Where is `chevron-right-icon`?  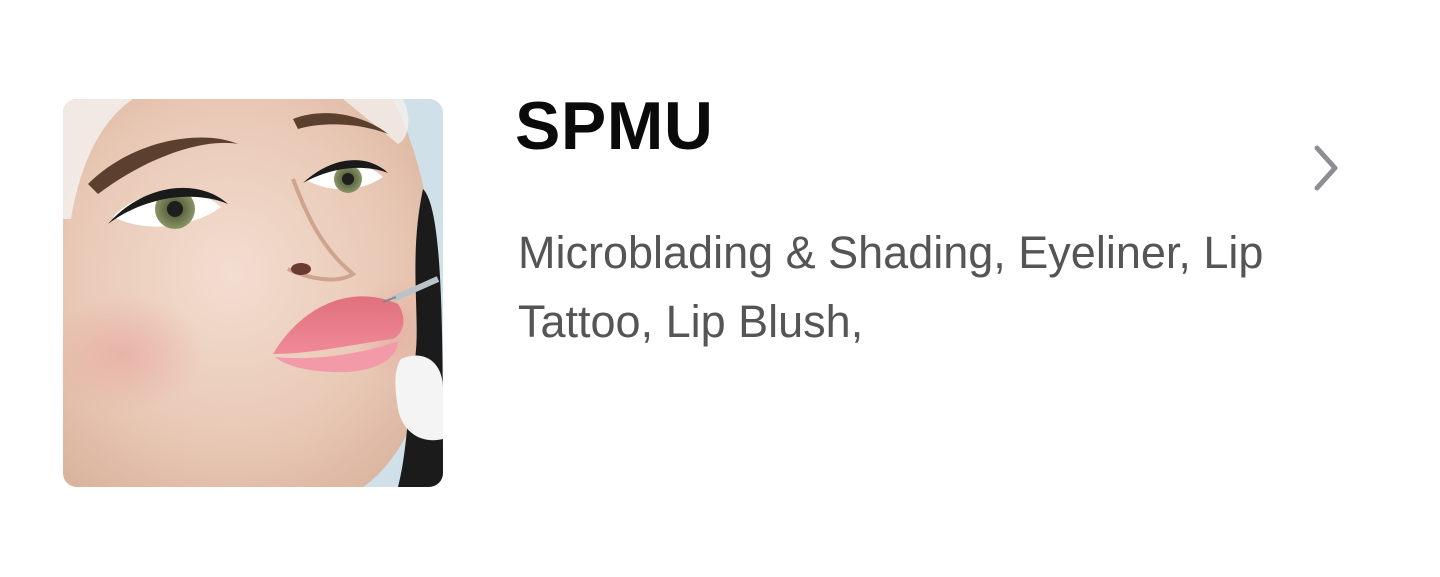 chevron-right-icon is located at coordinates (1326, 168).